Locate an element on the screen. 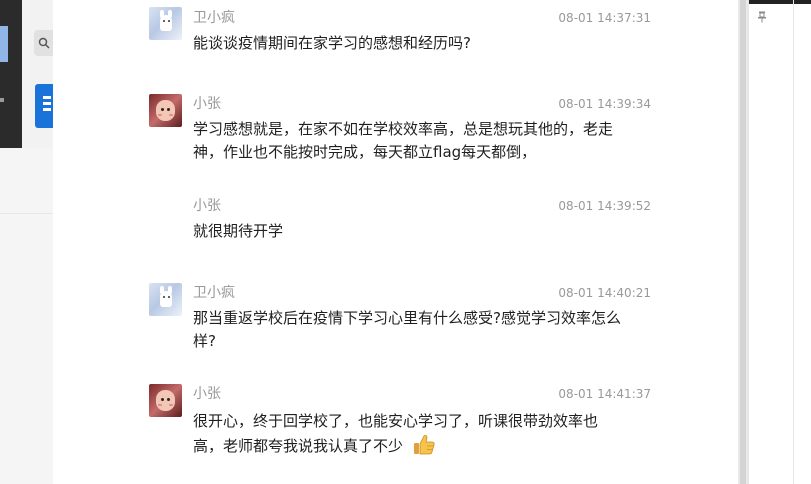 This screenshot has width=811, height=484. search-icon is located at coordinates (44, 43).